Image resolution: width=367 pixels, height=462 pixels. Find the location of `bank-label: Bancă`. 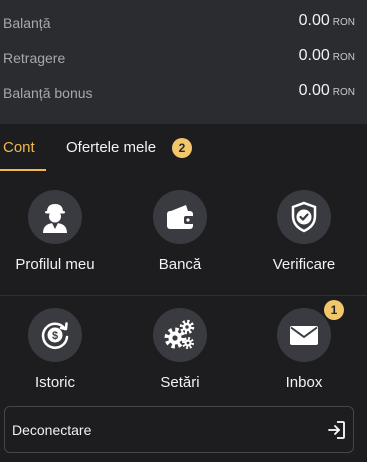

bank-label: Bancă is located at coordinates (180, 264).